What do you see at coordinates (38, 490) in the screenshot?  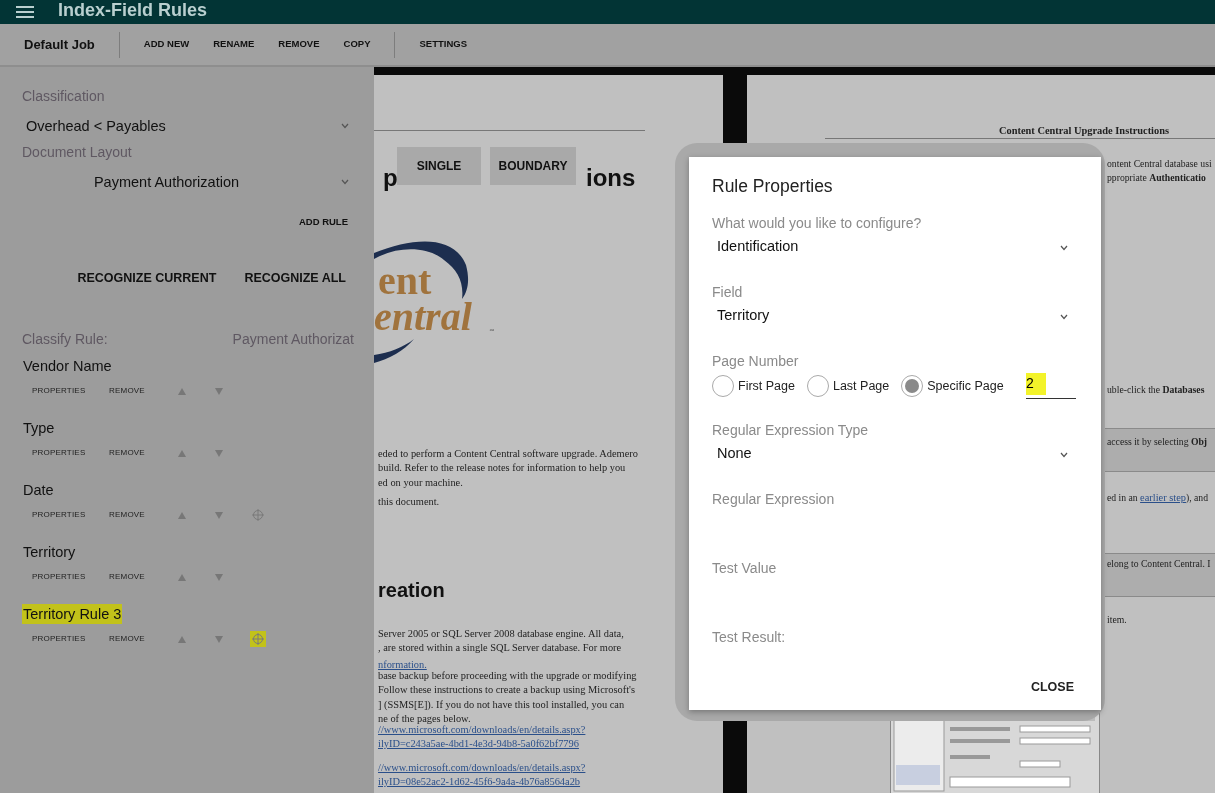 I see `rule-name: Date` at bounding box center [38, 490].